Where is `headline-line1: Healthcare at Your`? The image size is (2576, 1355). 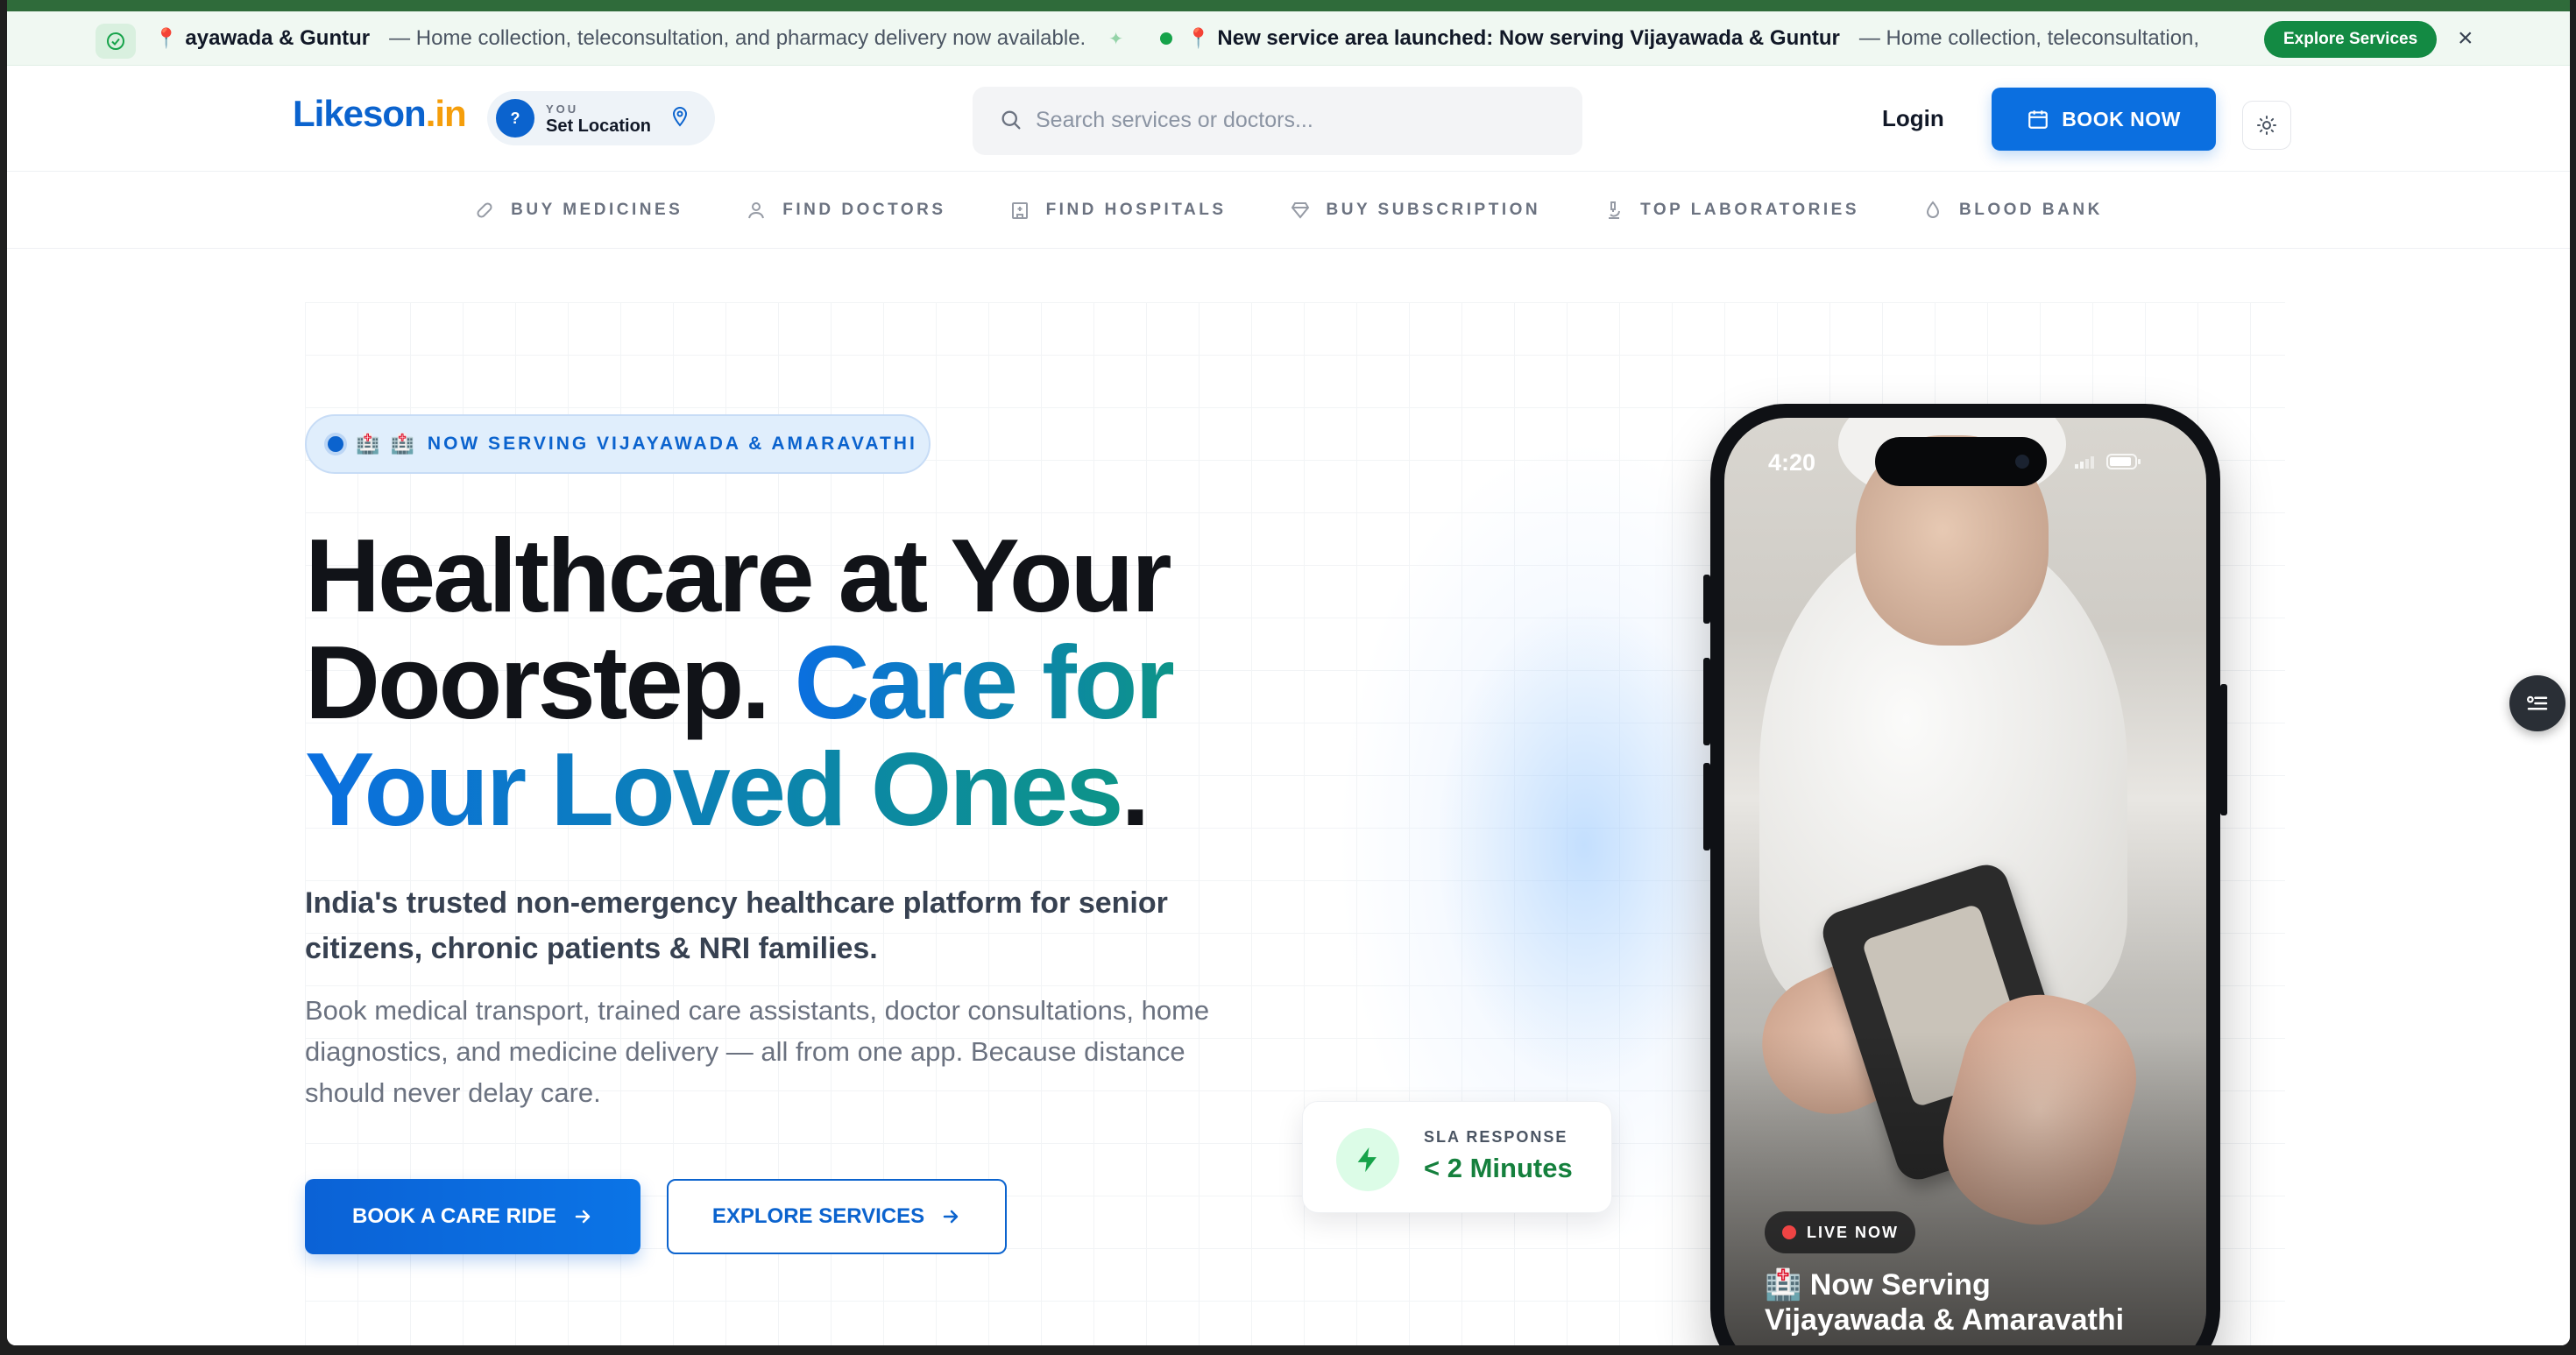
headline-line1: Healthcare at Your is located at coordinates (738, 576).